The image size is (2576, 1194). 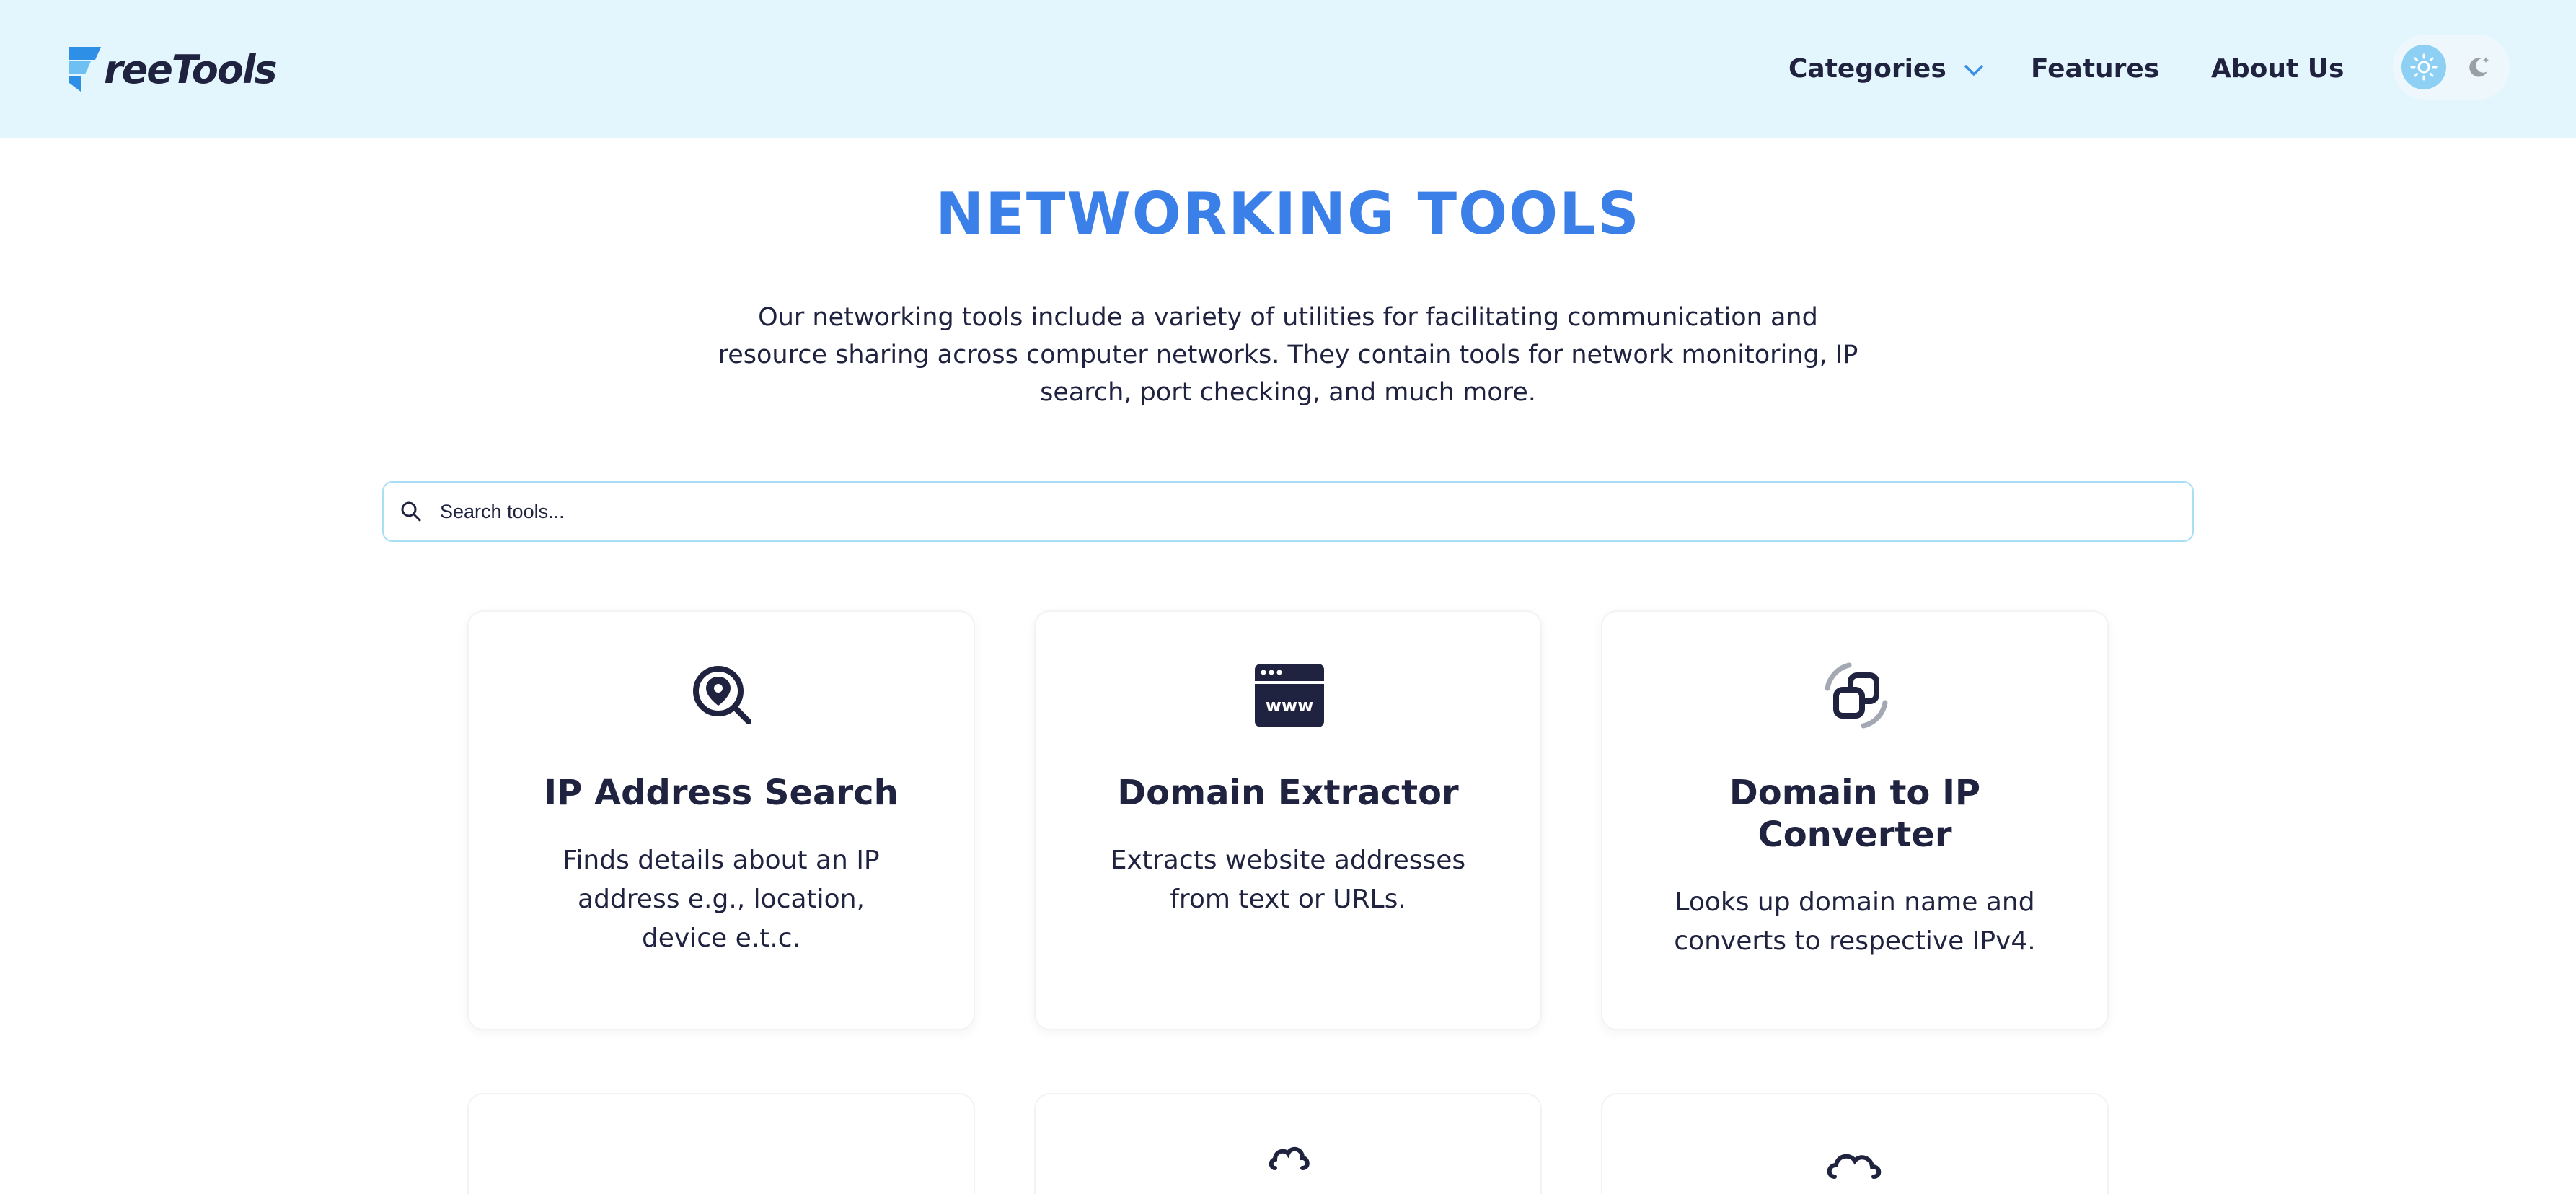 What do you see at coordinates (2451, 67) in the screenshot?
I see `theme-toggle` at bounding box center [2451, 67].